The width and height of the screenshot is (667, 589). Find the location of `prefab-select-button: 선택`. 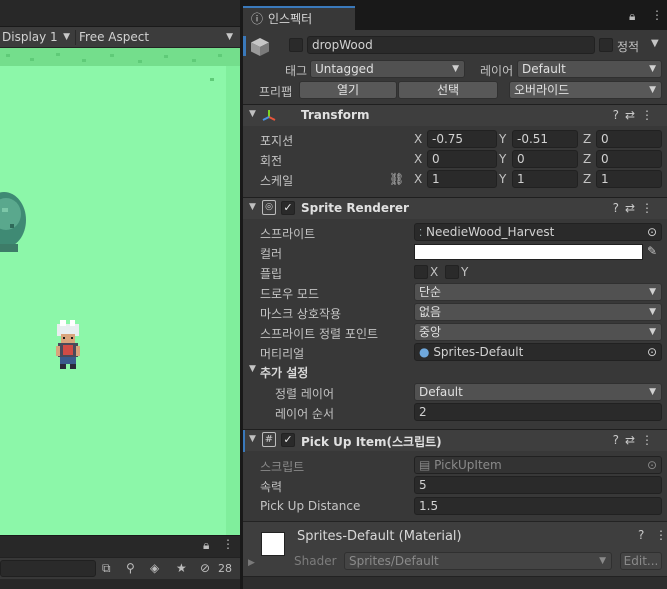

prefab-select-button: 선택 is located at coordinates (448, 90).